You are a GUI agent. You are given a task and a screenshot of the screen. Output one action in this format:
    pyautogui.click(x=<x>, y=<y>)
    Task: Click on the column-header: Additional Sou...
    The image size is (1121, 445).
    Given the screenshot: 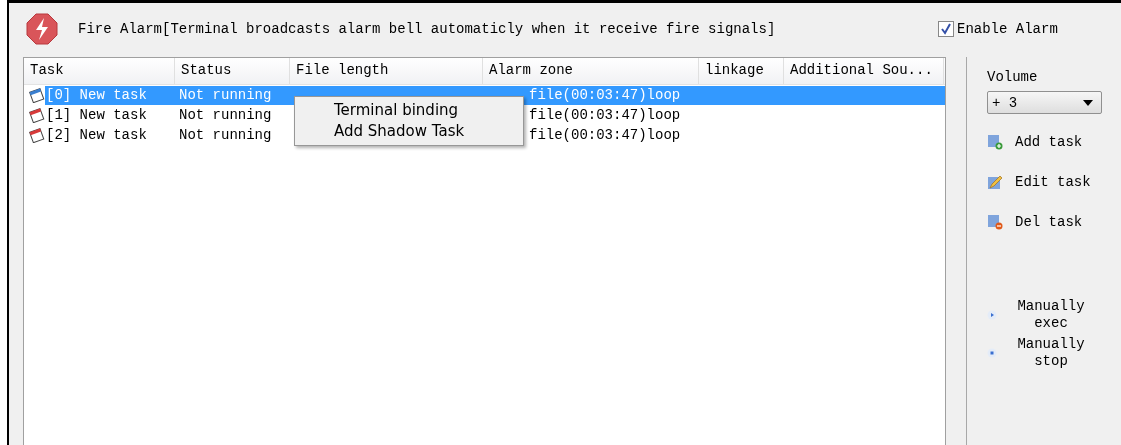 What is the action you would take?
    pyautogui.click(x=864, y=71)
    